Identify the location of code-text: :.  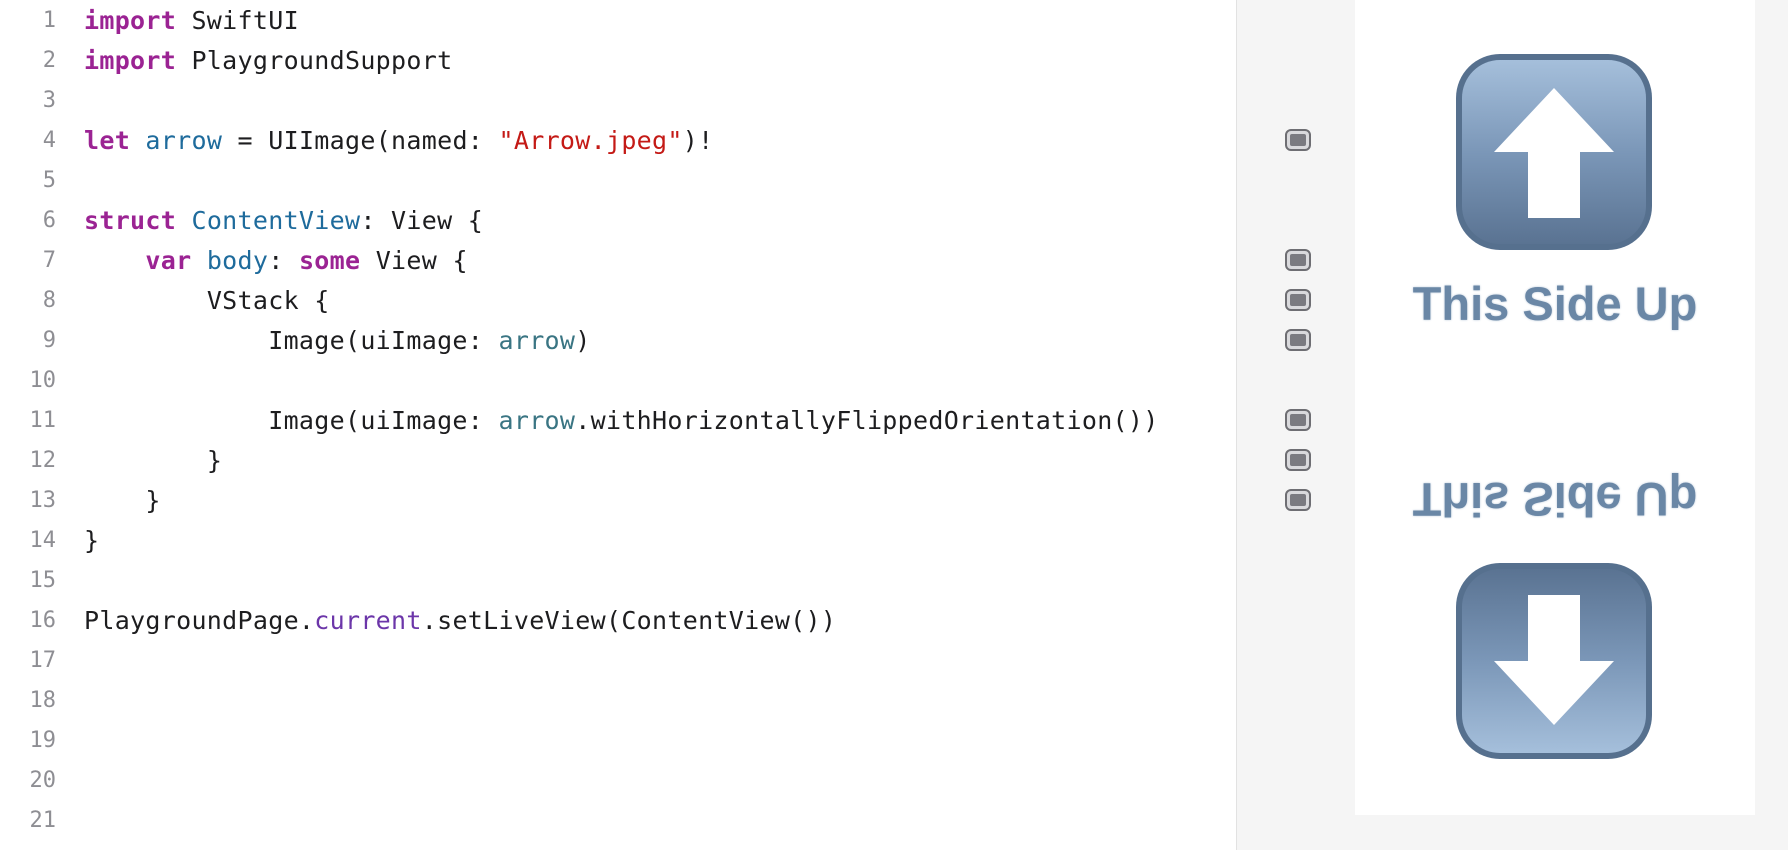
(283, 260).